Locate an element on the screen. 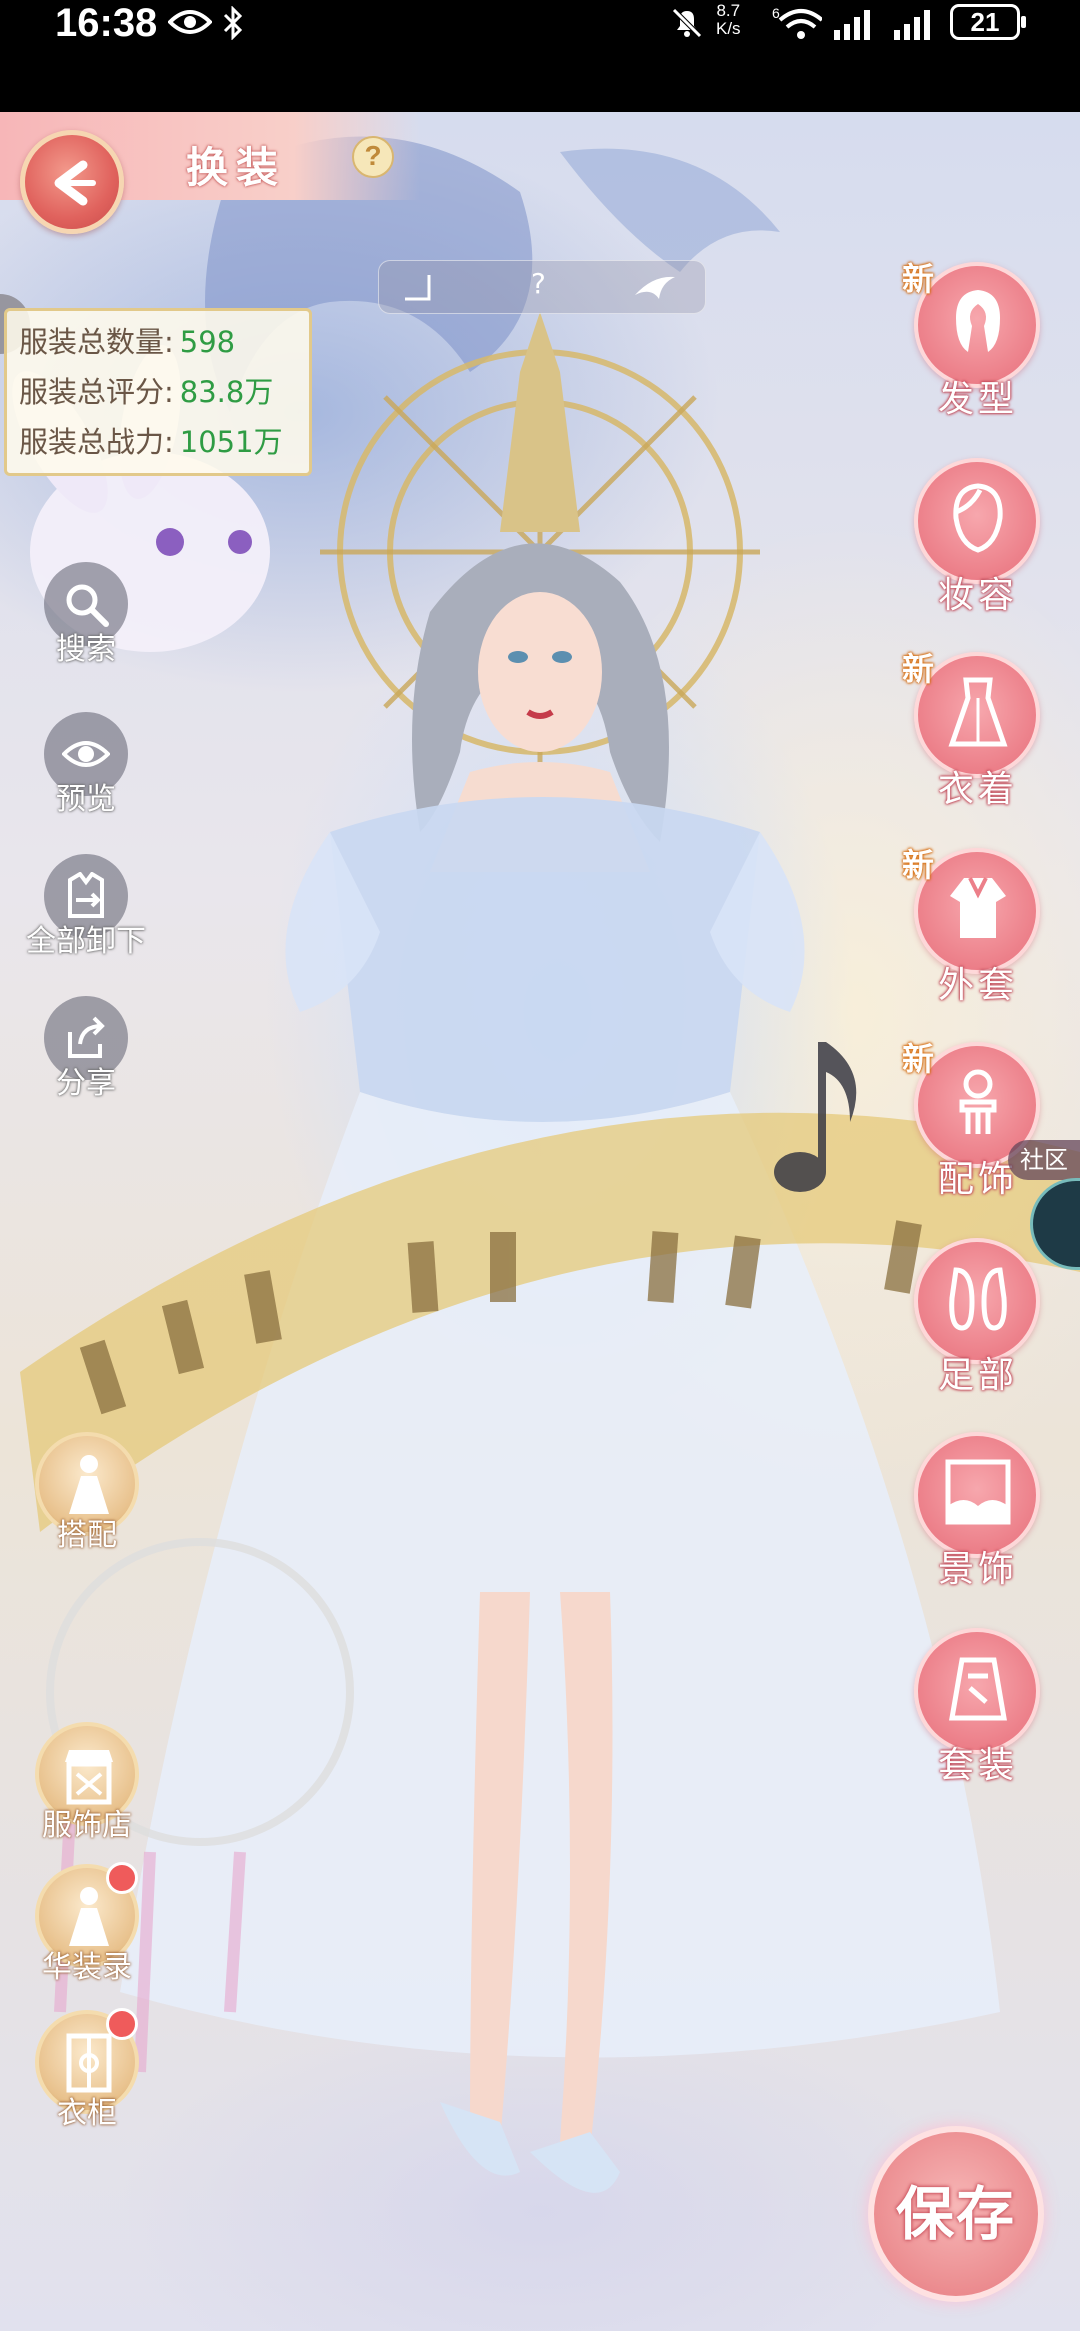 The width and height of the screenshot is (1080, 2331). search-button: 搜索 is located at coordinates (86, 614).